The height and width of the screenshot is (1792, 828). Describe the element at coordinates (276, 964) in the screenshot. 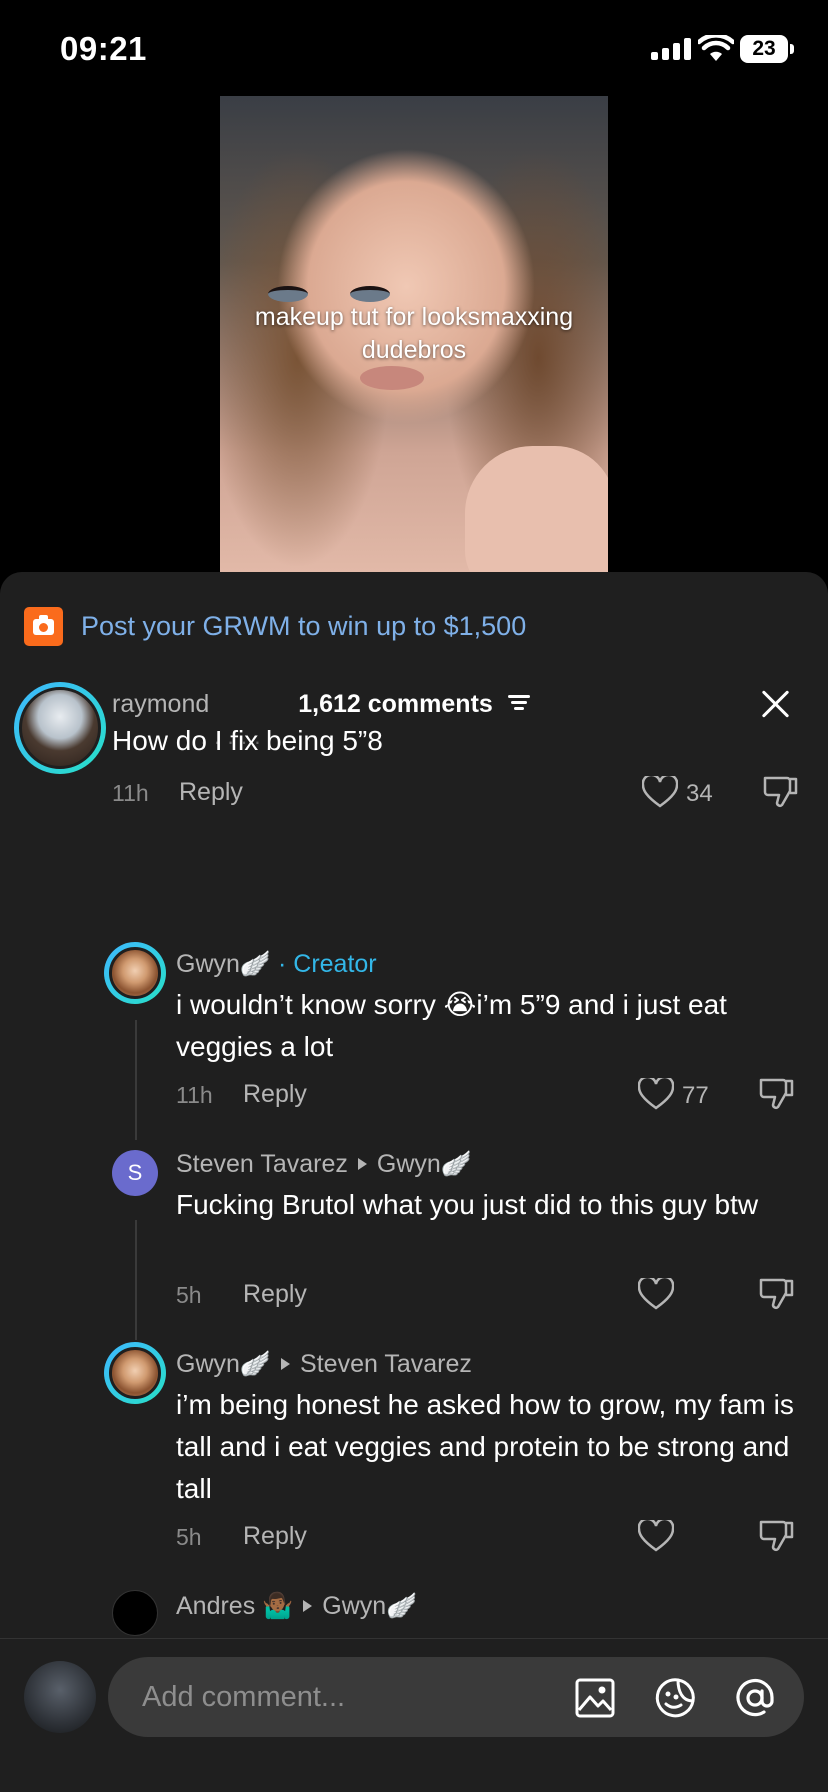

I see `comment-username: Gwyn🪽 · Creator` at that location.